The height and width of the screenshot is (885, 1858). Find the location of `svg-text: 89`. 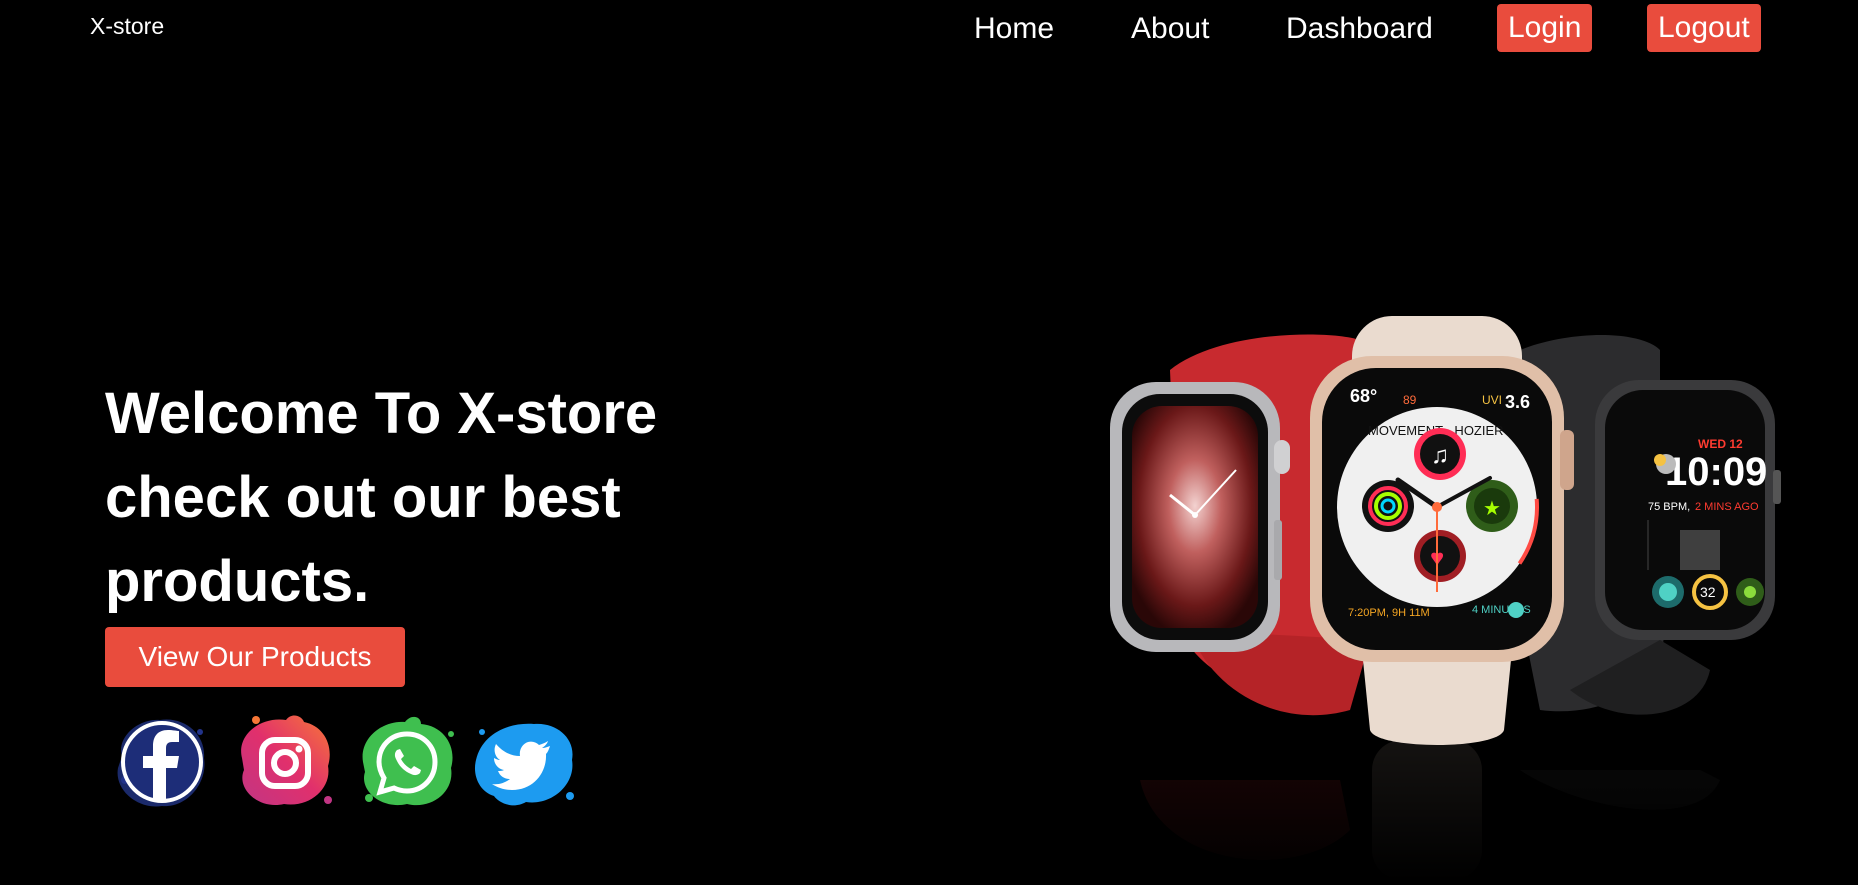

svg-text: 89 is located at coordinates (1410, 400).